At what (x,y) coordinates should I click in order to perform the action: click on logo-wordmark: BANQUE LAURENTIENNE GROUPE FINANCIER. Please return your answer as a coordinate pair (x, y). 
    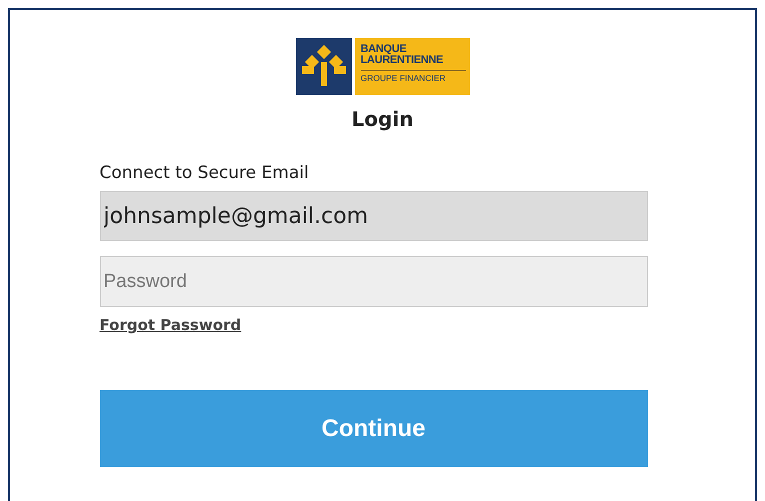
    Looking at the image, I should click on (412, 66).